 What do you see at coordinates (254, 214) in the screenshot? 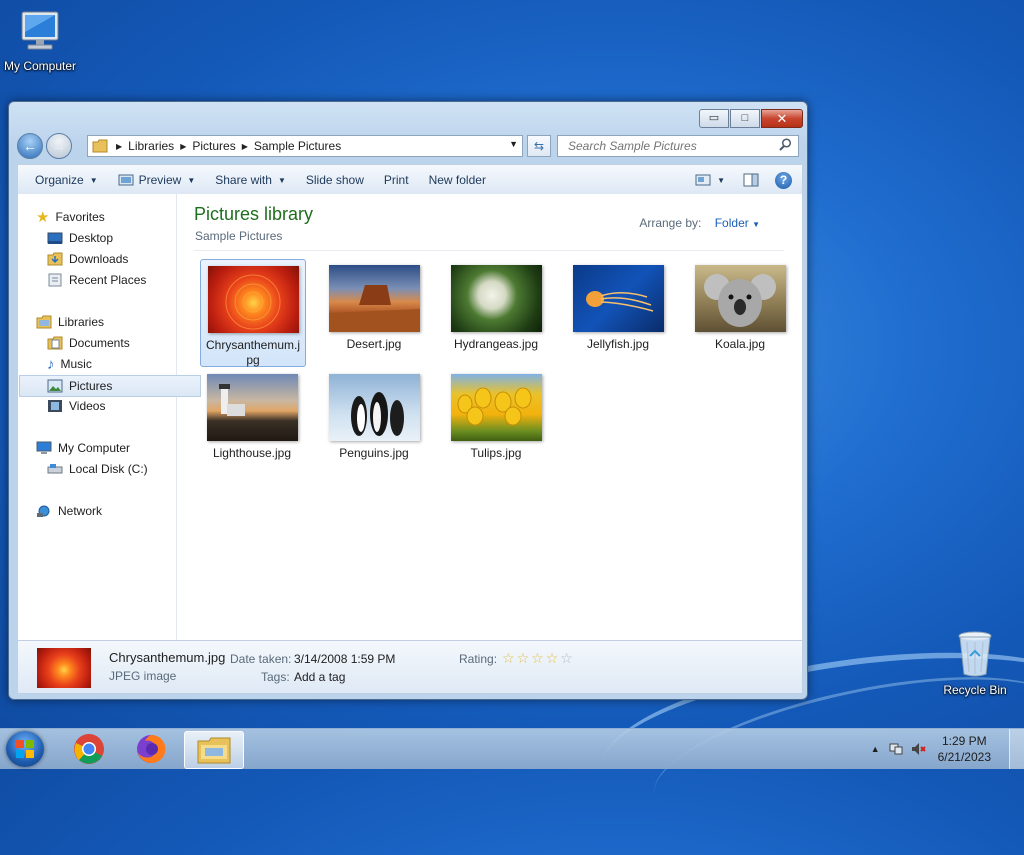
I see `library-title: Pictures library` at bounding box center [254, 214].